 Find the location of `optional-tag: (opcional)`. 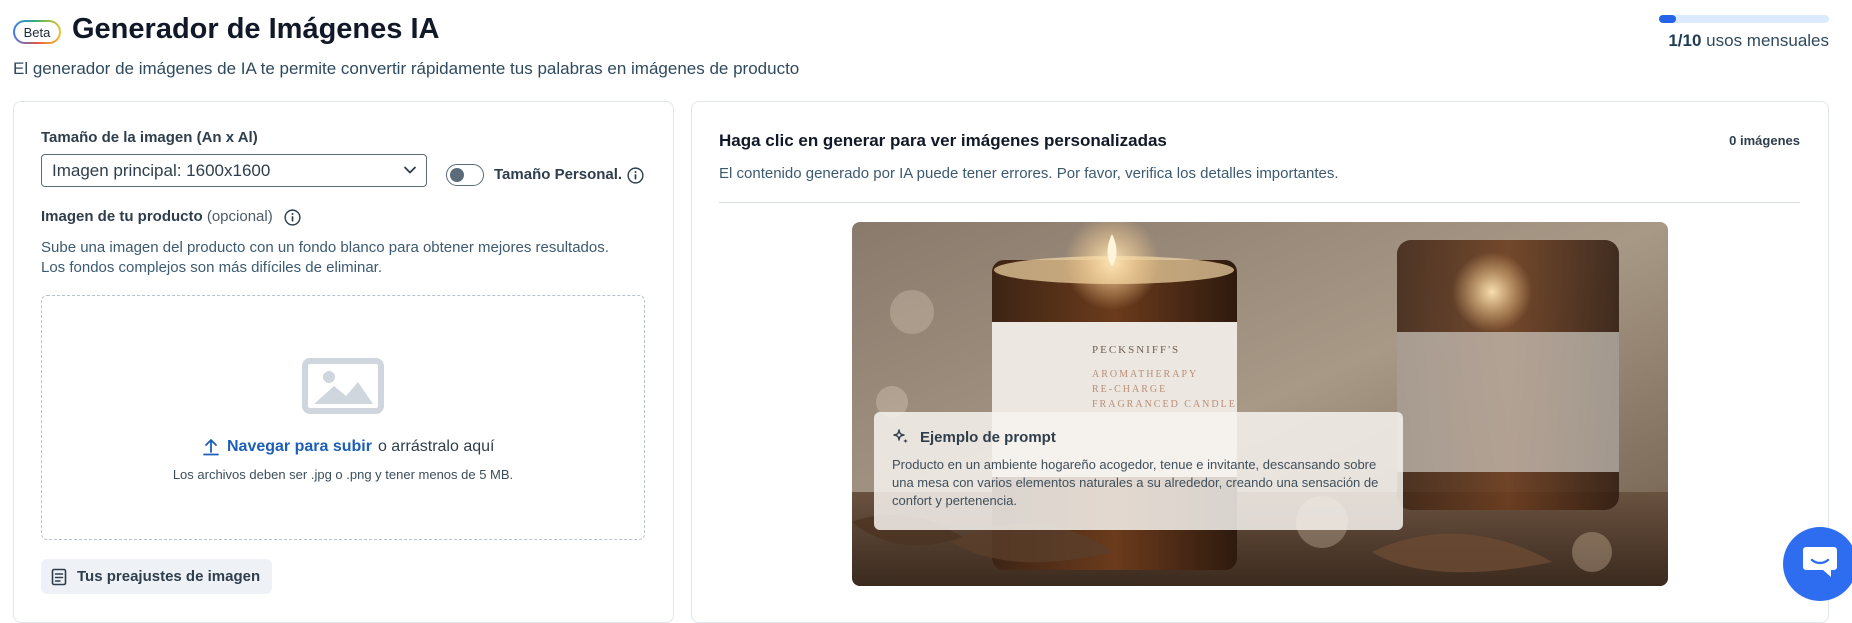

optional-tag: (opcional) is located at coordinates (239, 216).